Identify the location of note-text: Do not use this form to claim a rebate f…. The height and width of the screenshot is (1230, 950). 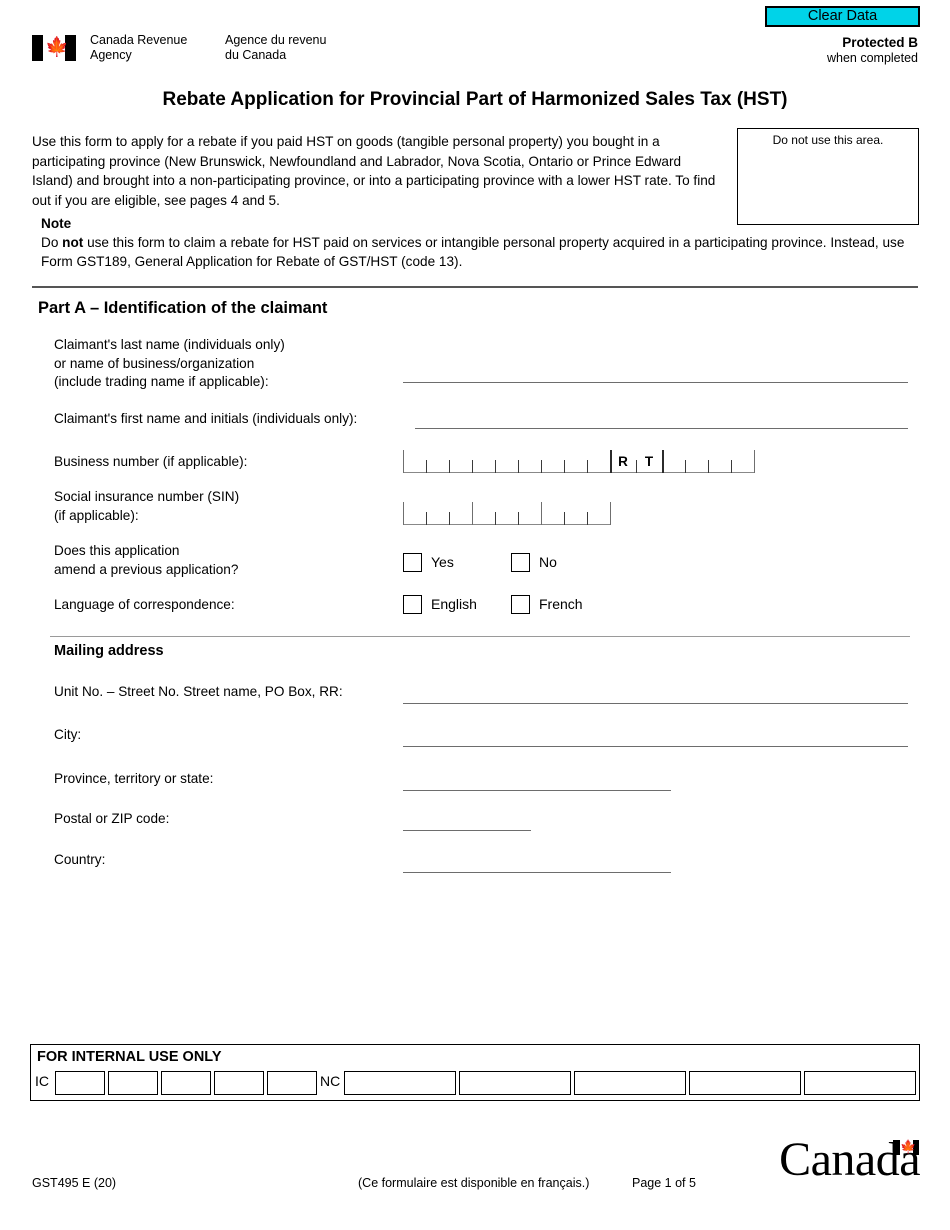
(481, 252).